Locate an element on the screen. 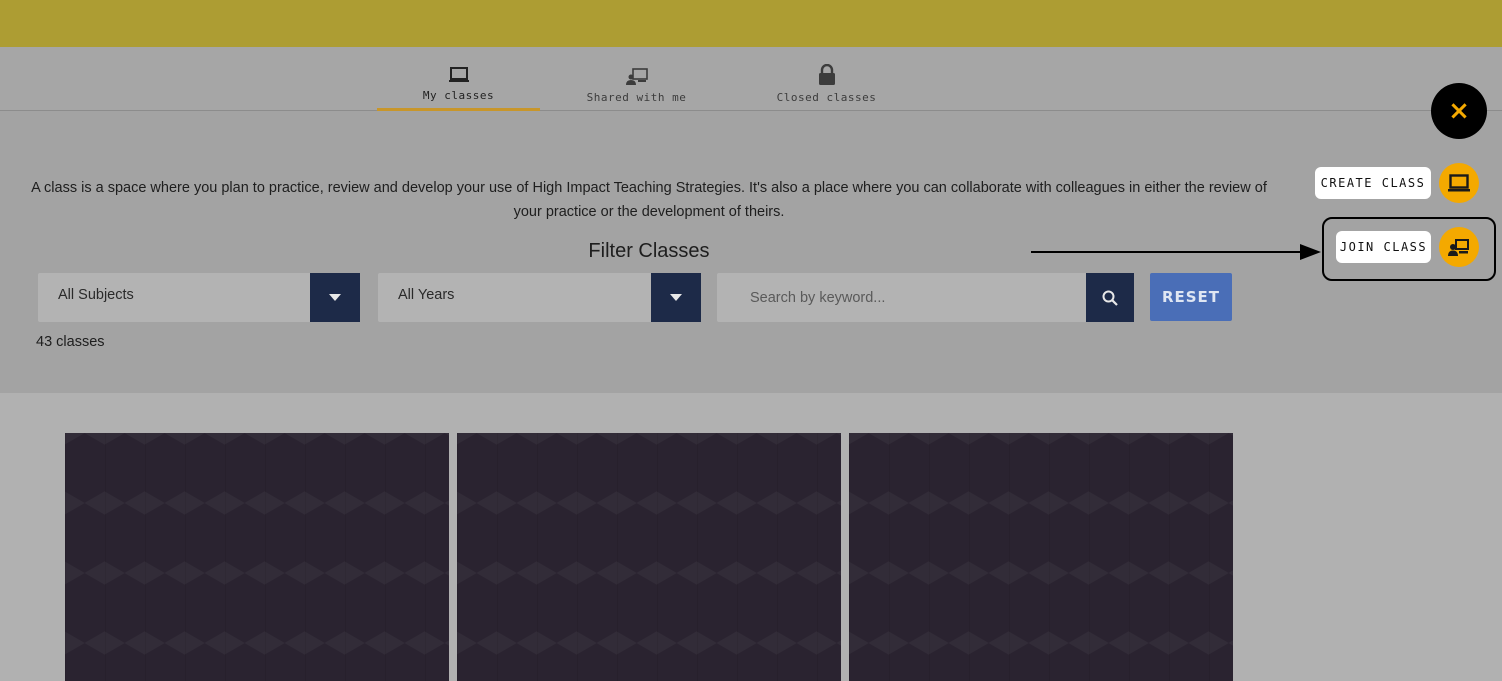 The image size is (1502, 681). search-button is located at coordinates (1110, 297).